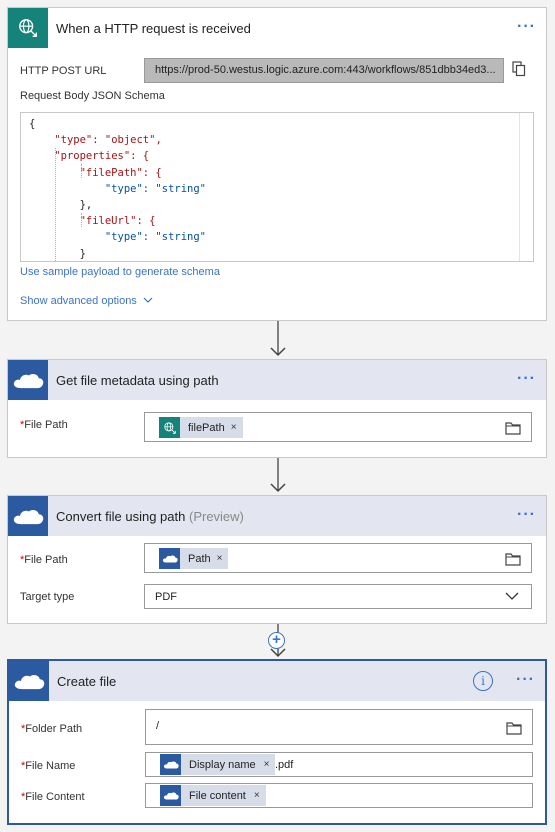 The height and width of the screenshot is (832, 555). I want to click on path-token: Path ×, so click(194, 558).